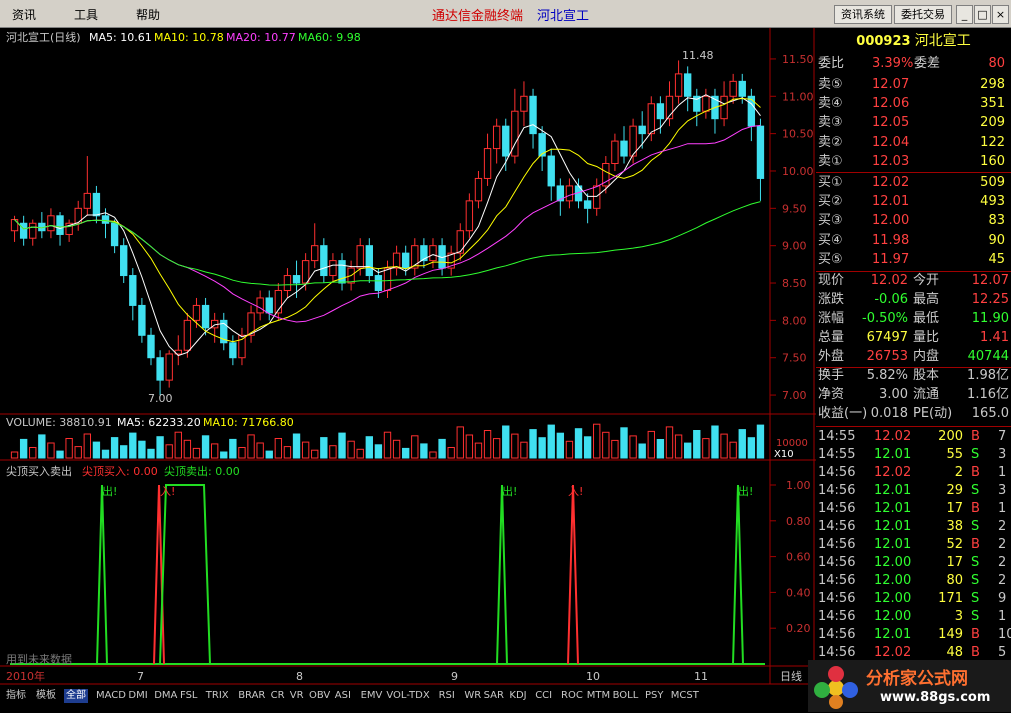 The image size is (1011, 713). Describe the element at coordinates (836, 687) in the screenshot. I see `flower-logo-icon` at that location.